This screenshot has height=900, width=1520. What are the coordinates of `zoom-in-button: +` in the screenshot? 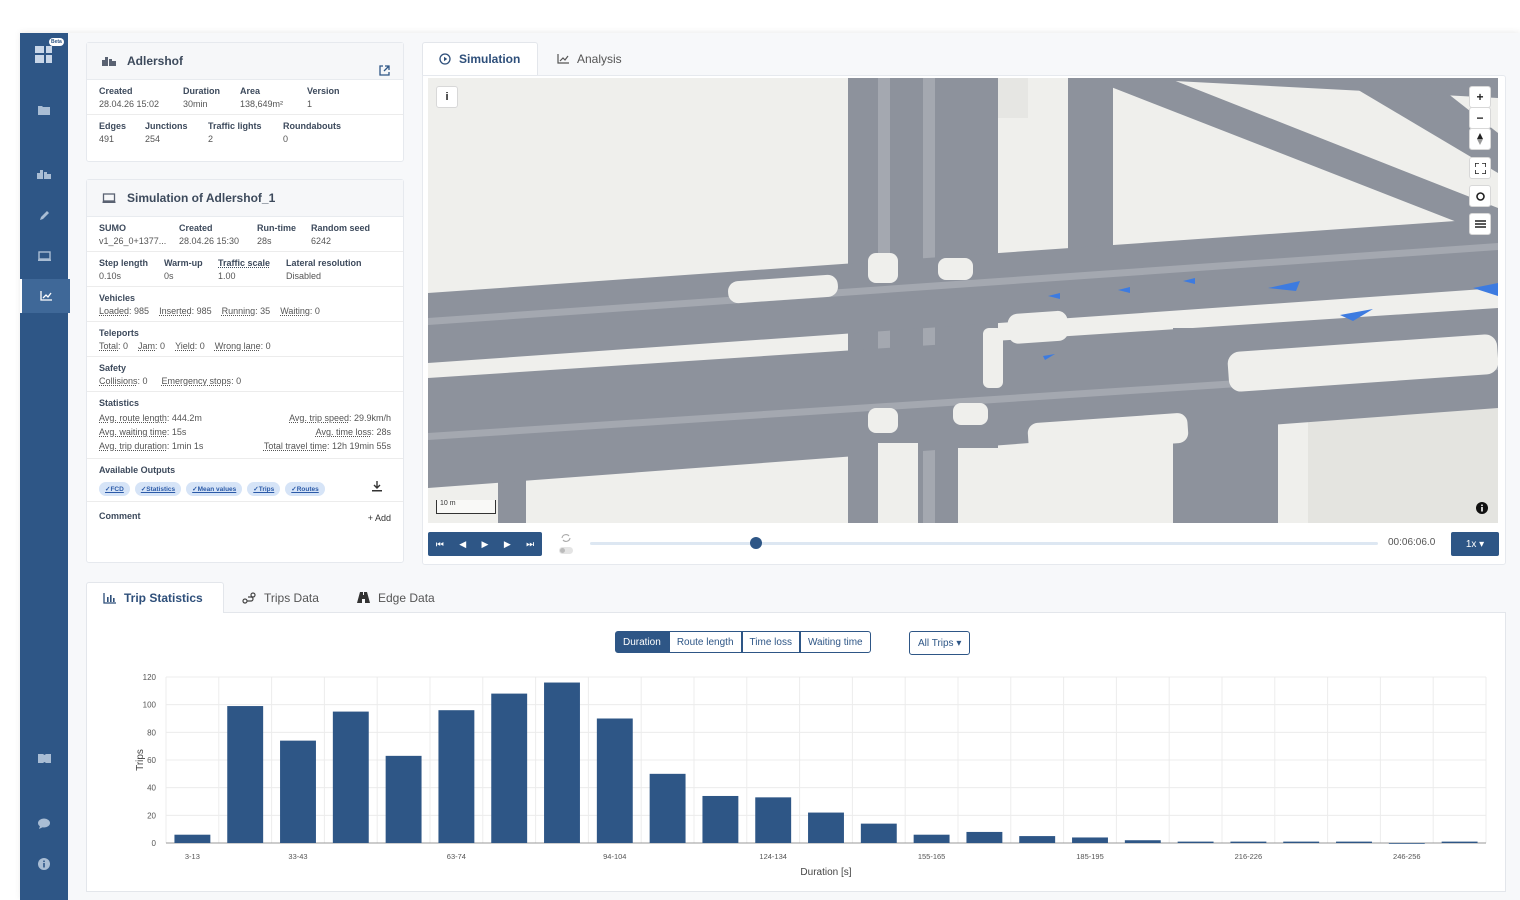 It's located at (1480, 97).